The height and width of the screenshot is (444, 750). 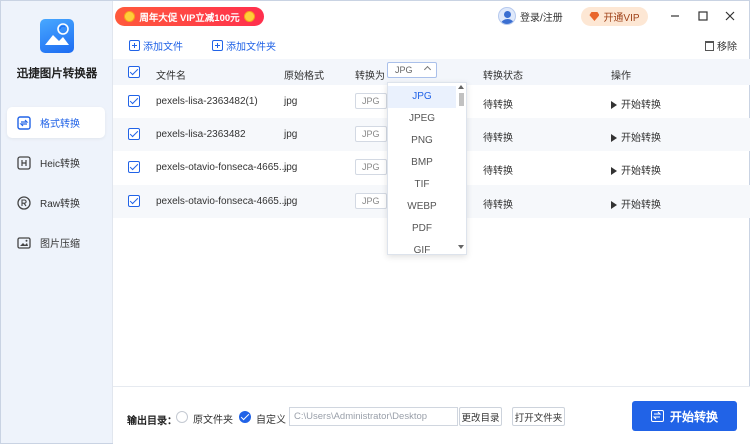 I want to click on sidebar-item-label: 图片压缩, so click(x=60, y=244).